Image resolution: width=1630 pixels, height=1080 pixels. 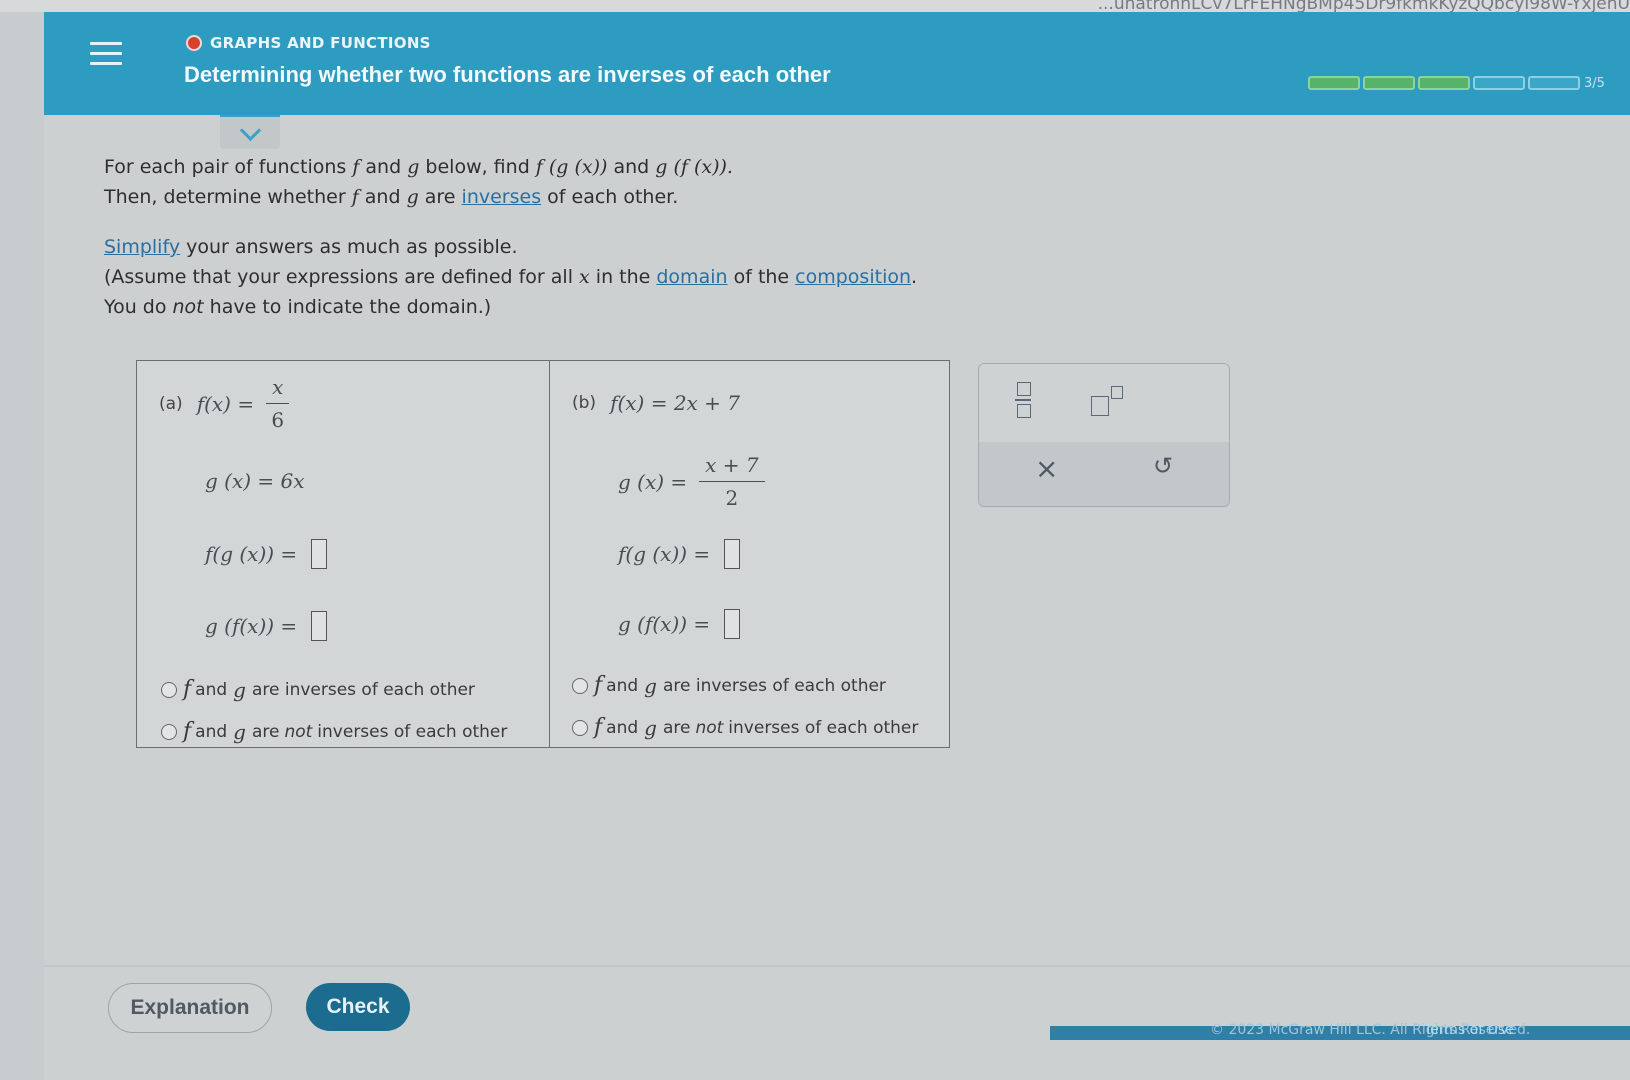 What do you see at coordinates (745, 727) in the screenshot?
I see `part-b-not-inverses-option: f and g are not inverses of each other` at bounding box center [745, 727].